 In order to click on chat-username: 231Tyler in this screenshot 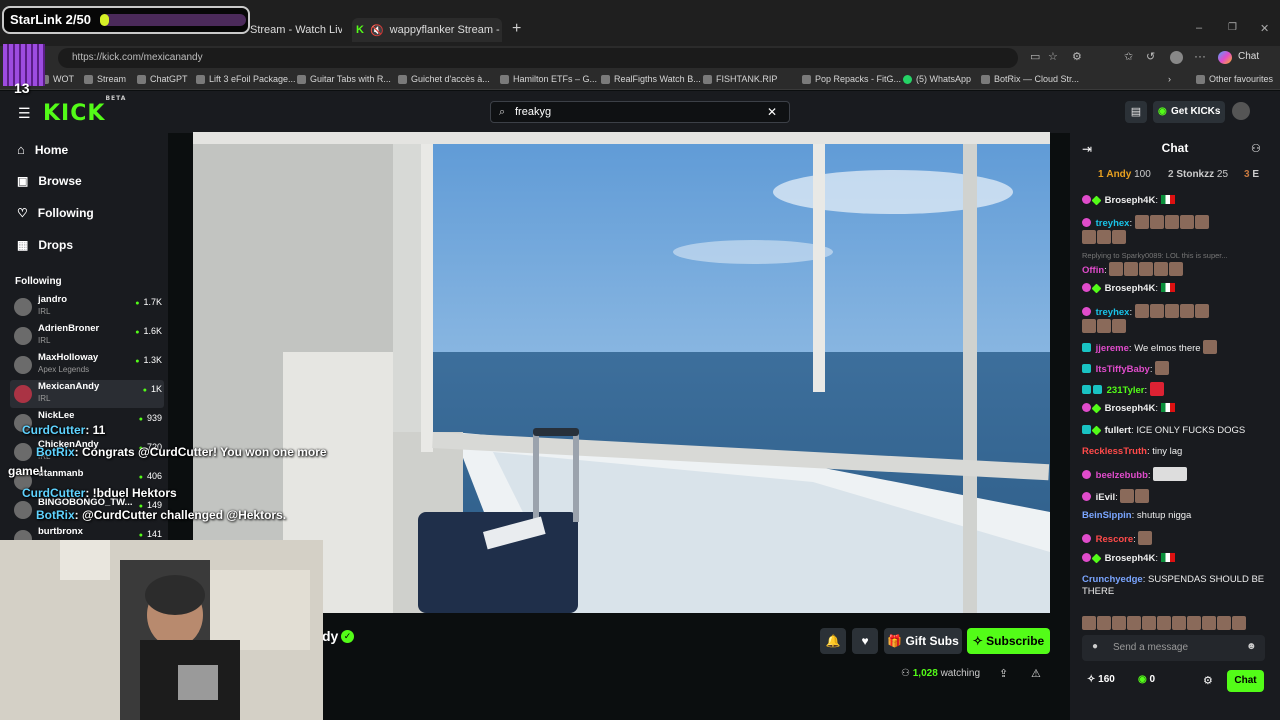, I will do `click(1126, 390)`.